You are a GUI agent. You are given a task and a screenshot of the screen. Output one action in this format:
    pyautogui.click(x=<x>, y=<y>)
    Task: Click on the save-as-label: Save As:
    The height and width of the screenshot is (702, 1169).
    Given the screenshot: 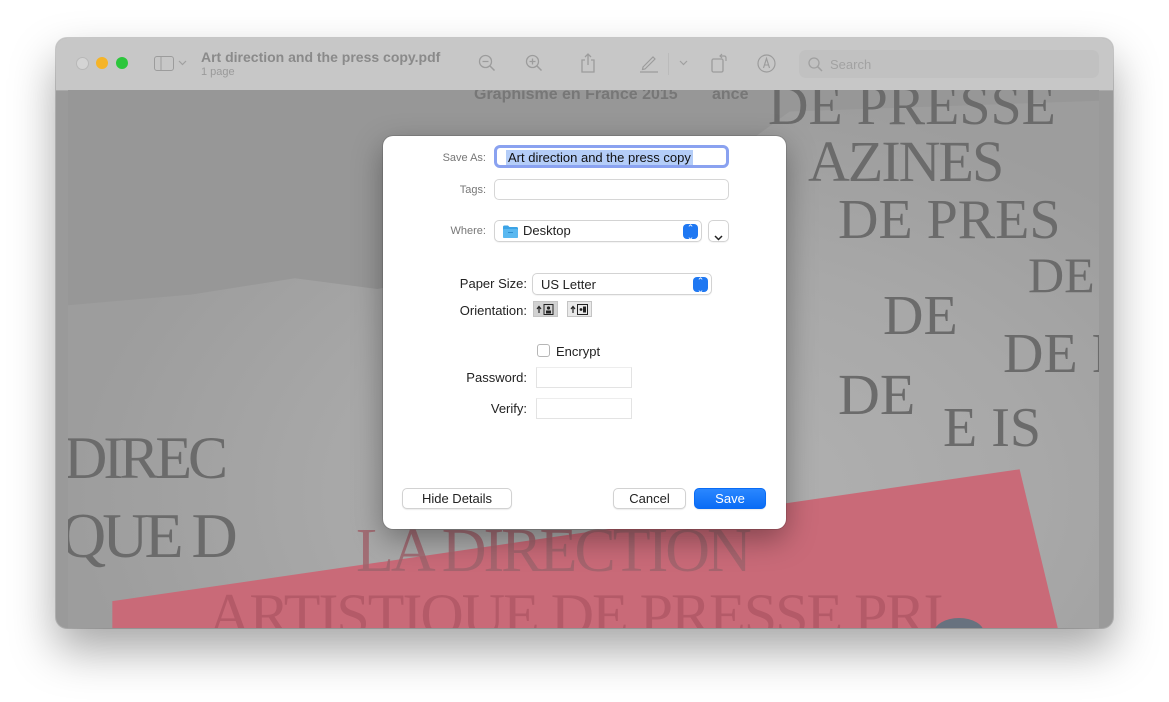 What is the action you would take?
    pyautogui.click(x=464, y=158)
    